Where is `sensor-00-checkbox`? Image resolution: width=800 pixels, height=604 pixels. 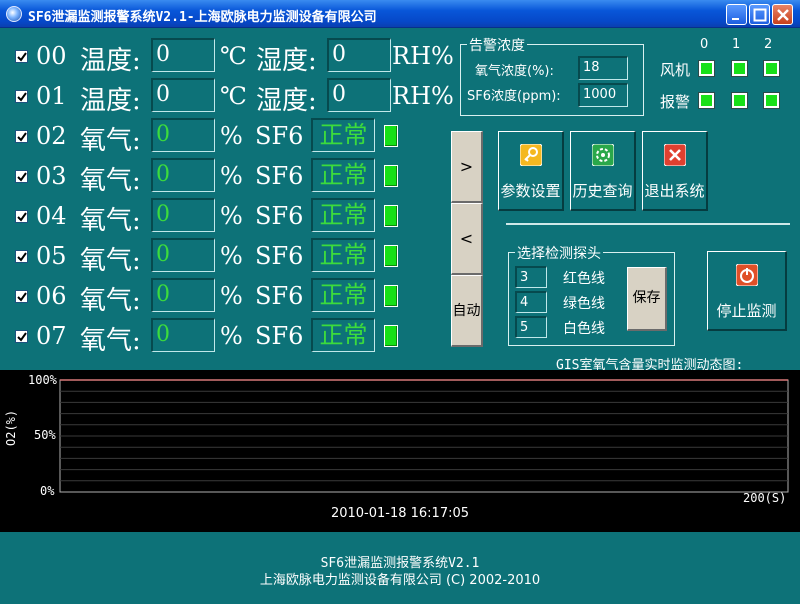
sensor-00-checkbox is located at coordinates (21, 56).